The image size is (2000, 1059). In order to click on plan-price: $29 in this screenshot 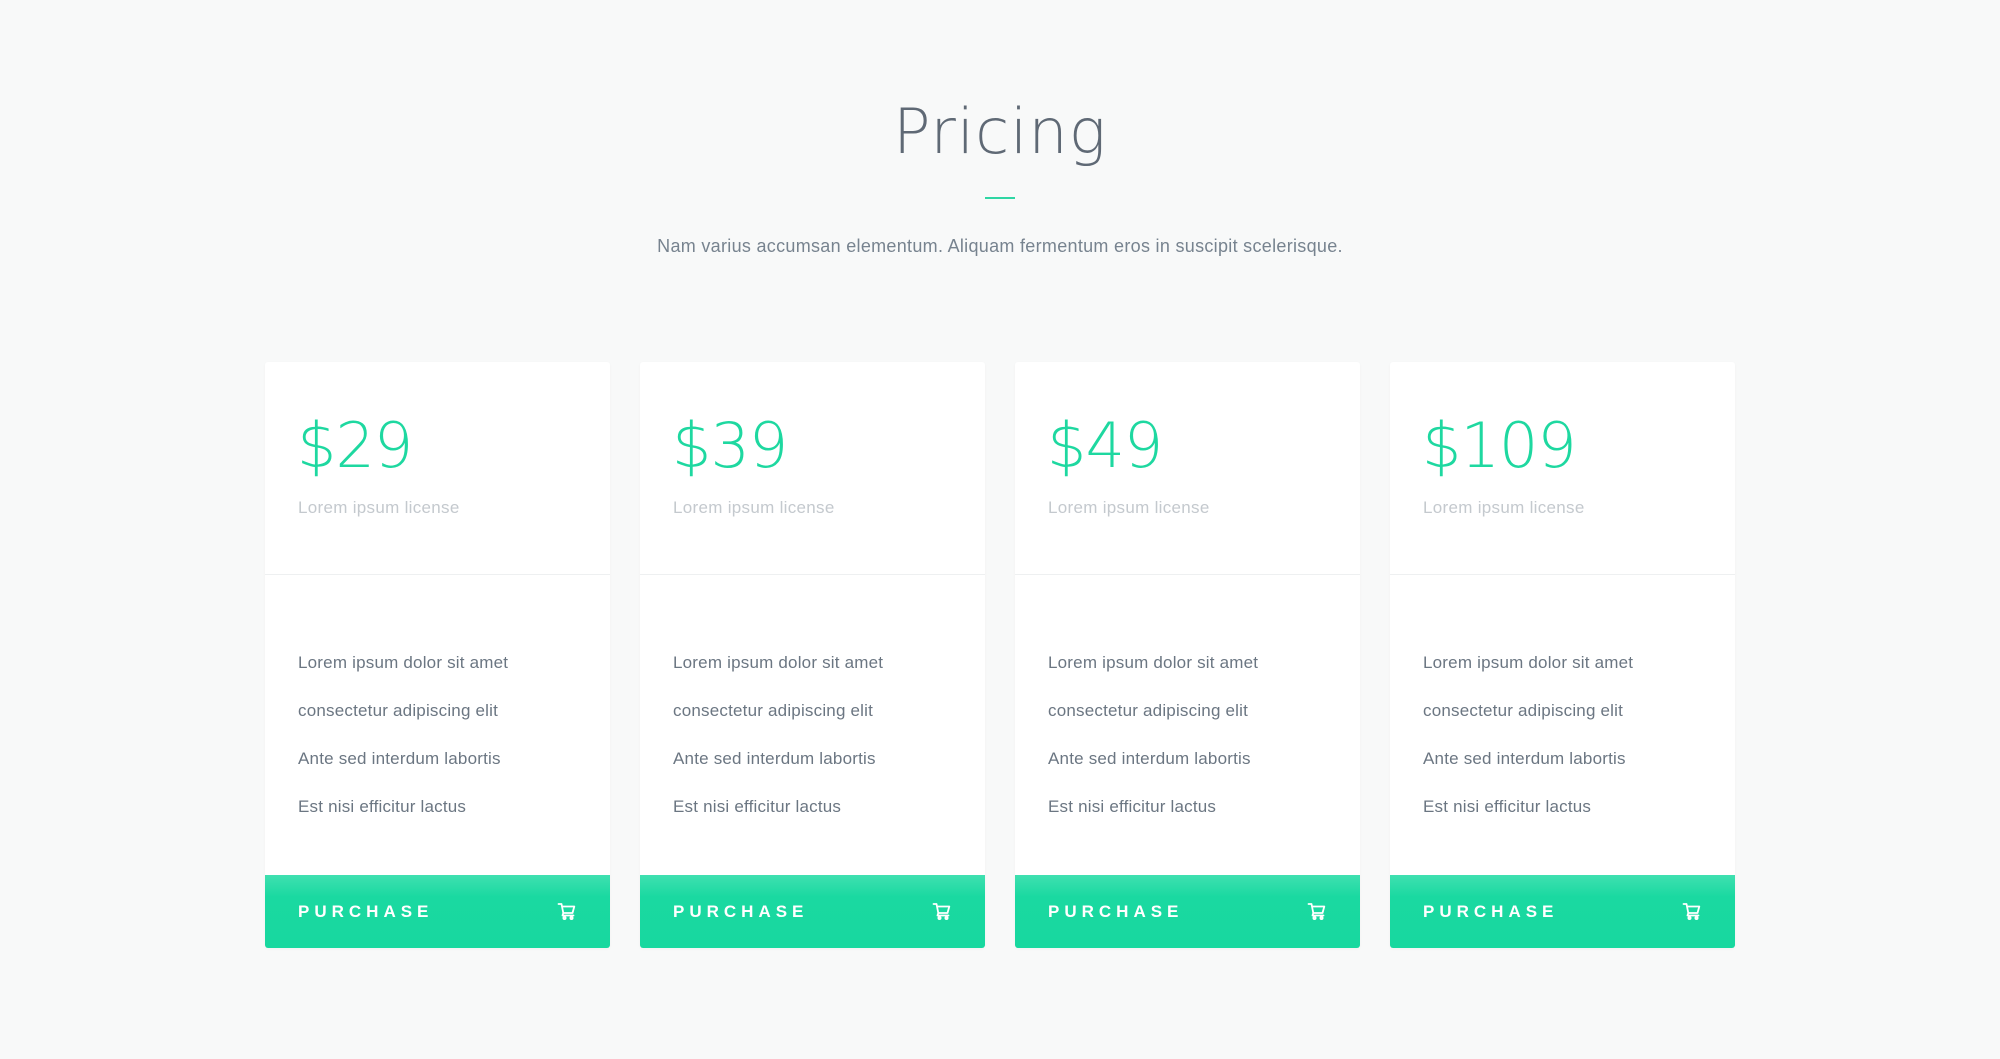, I will do `click(355, 445)`.